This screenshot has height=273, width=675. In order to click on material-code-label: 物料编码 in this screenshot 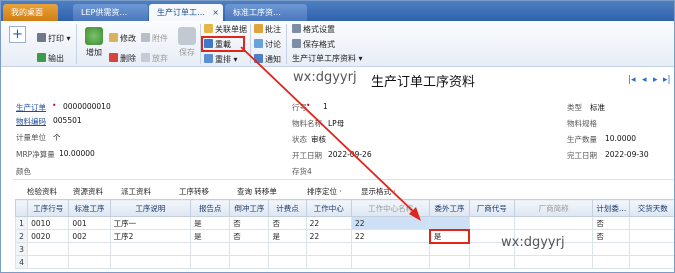, I will do `click(31, 121)`.